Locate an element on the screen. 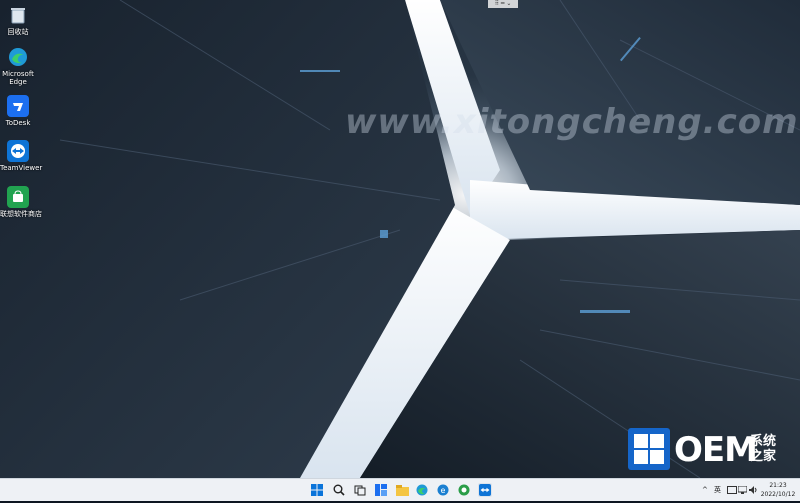 The image size is (800, 503). search-icon is located at coordinates (339, 490).